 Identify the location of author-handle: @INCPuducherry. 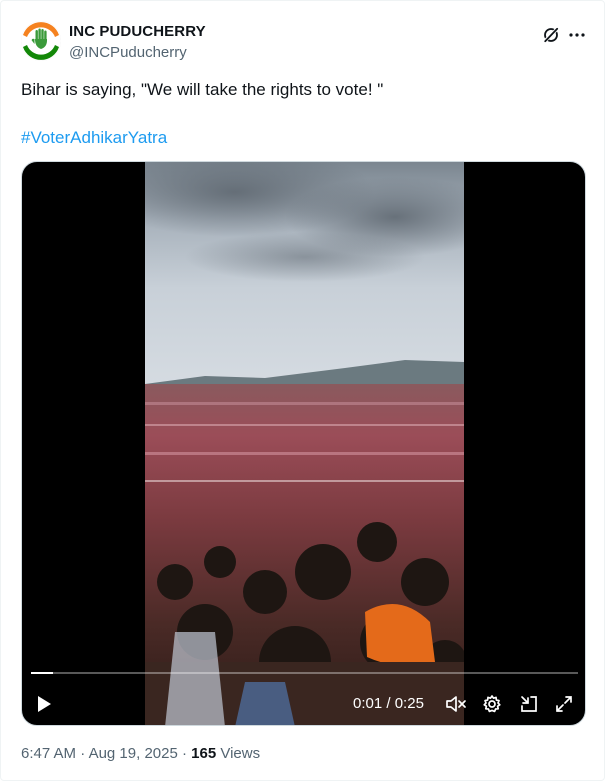
(128, 52).